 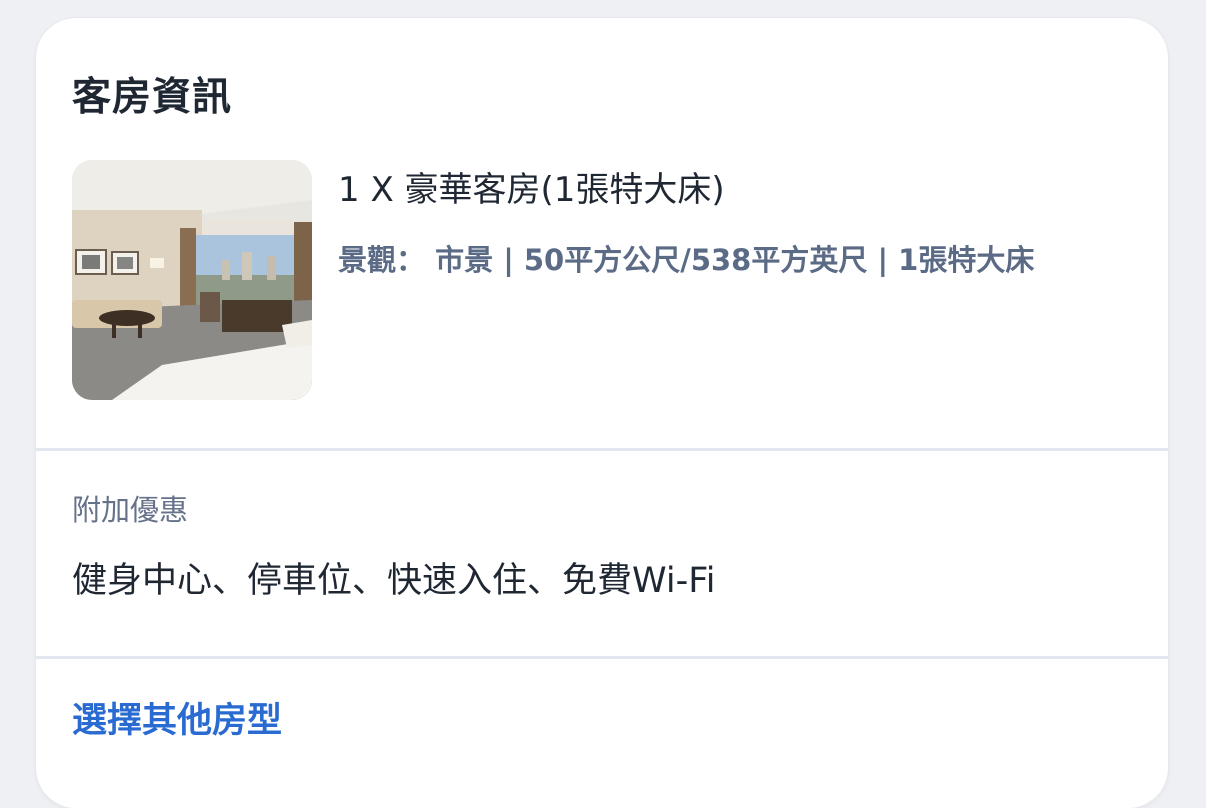 What do you see at coordinates (130, 510) in the screenshot?
I see `perks-label: 附加優惠` at bounding box center [130, 510].